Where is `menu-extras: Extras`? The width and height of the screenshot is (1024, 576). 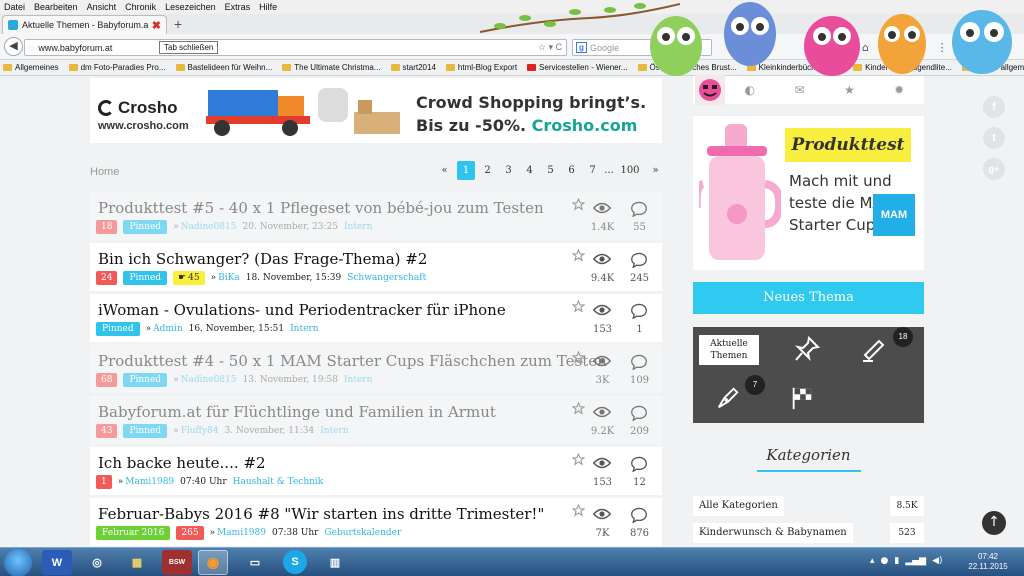 menu-extras: Extras is located at coordinates (238, 7).